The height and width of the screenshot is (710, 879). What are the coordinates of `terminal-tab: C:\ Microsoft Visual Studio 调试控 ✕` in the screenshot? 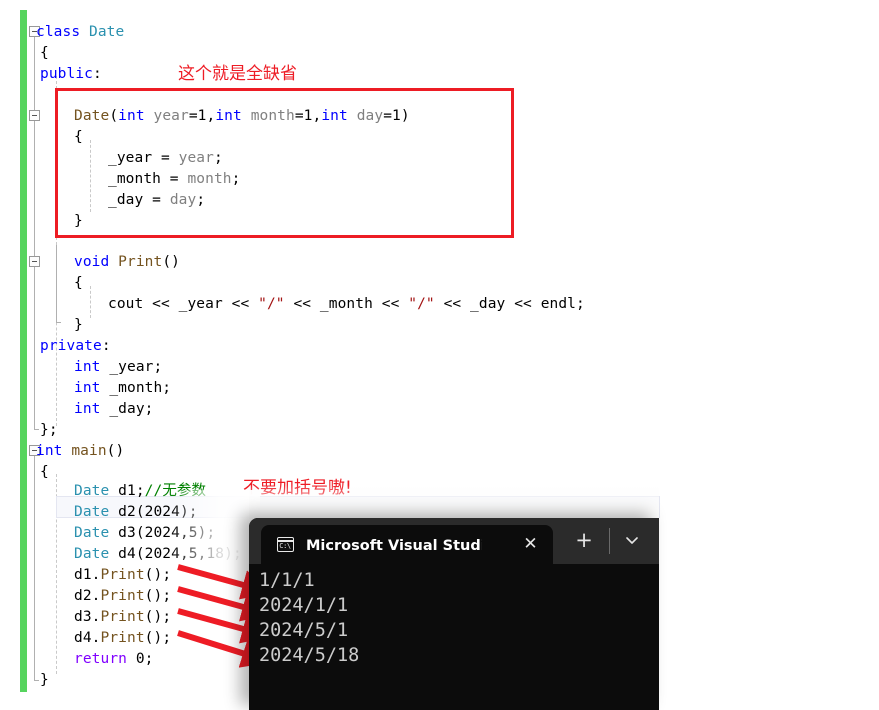 It's located at (407, 544).